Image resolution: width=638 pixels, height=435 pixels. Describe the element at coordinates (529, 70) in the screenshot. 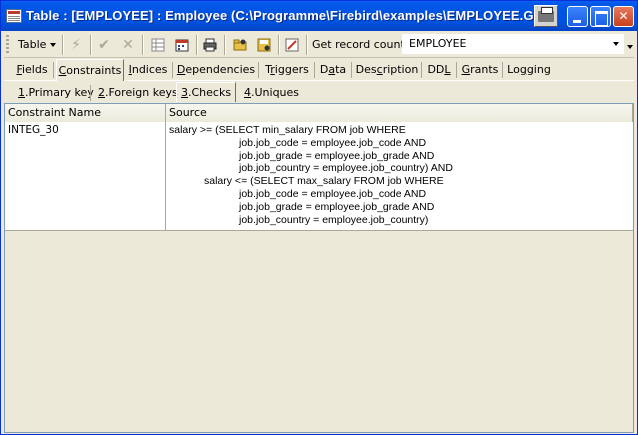

I see `tab-logging: Logging` at that location.